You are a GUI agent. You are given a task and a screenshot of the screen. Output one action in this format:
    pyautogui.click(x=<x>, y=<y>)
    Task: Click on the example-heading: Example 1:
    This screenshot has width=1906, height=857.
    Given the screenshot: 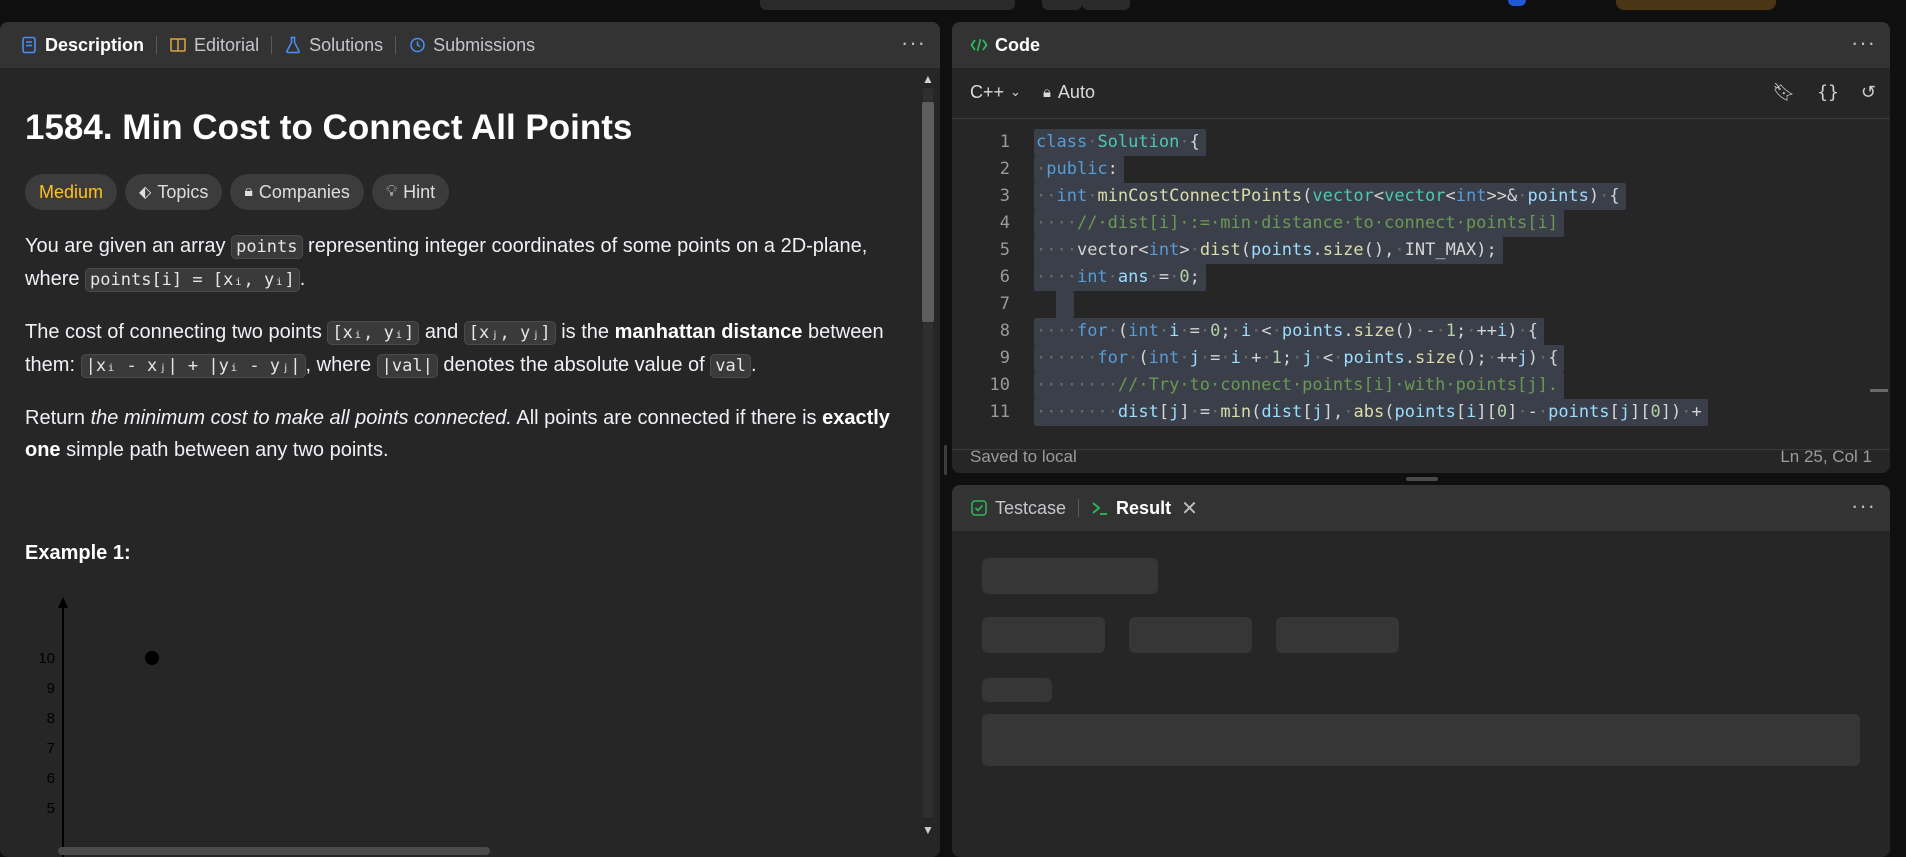 What is the action you would take?
    pyautogui.click(x=78, y=553)
    